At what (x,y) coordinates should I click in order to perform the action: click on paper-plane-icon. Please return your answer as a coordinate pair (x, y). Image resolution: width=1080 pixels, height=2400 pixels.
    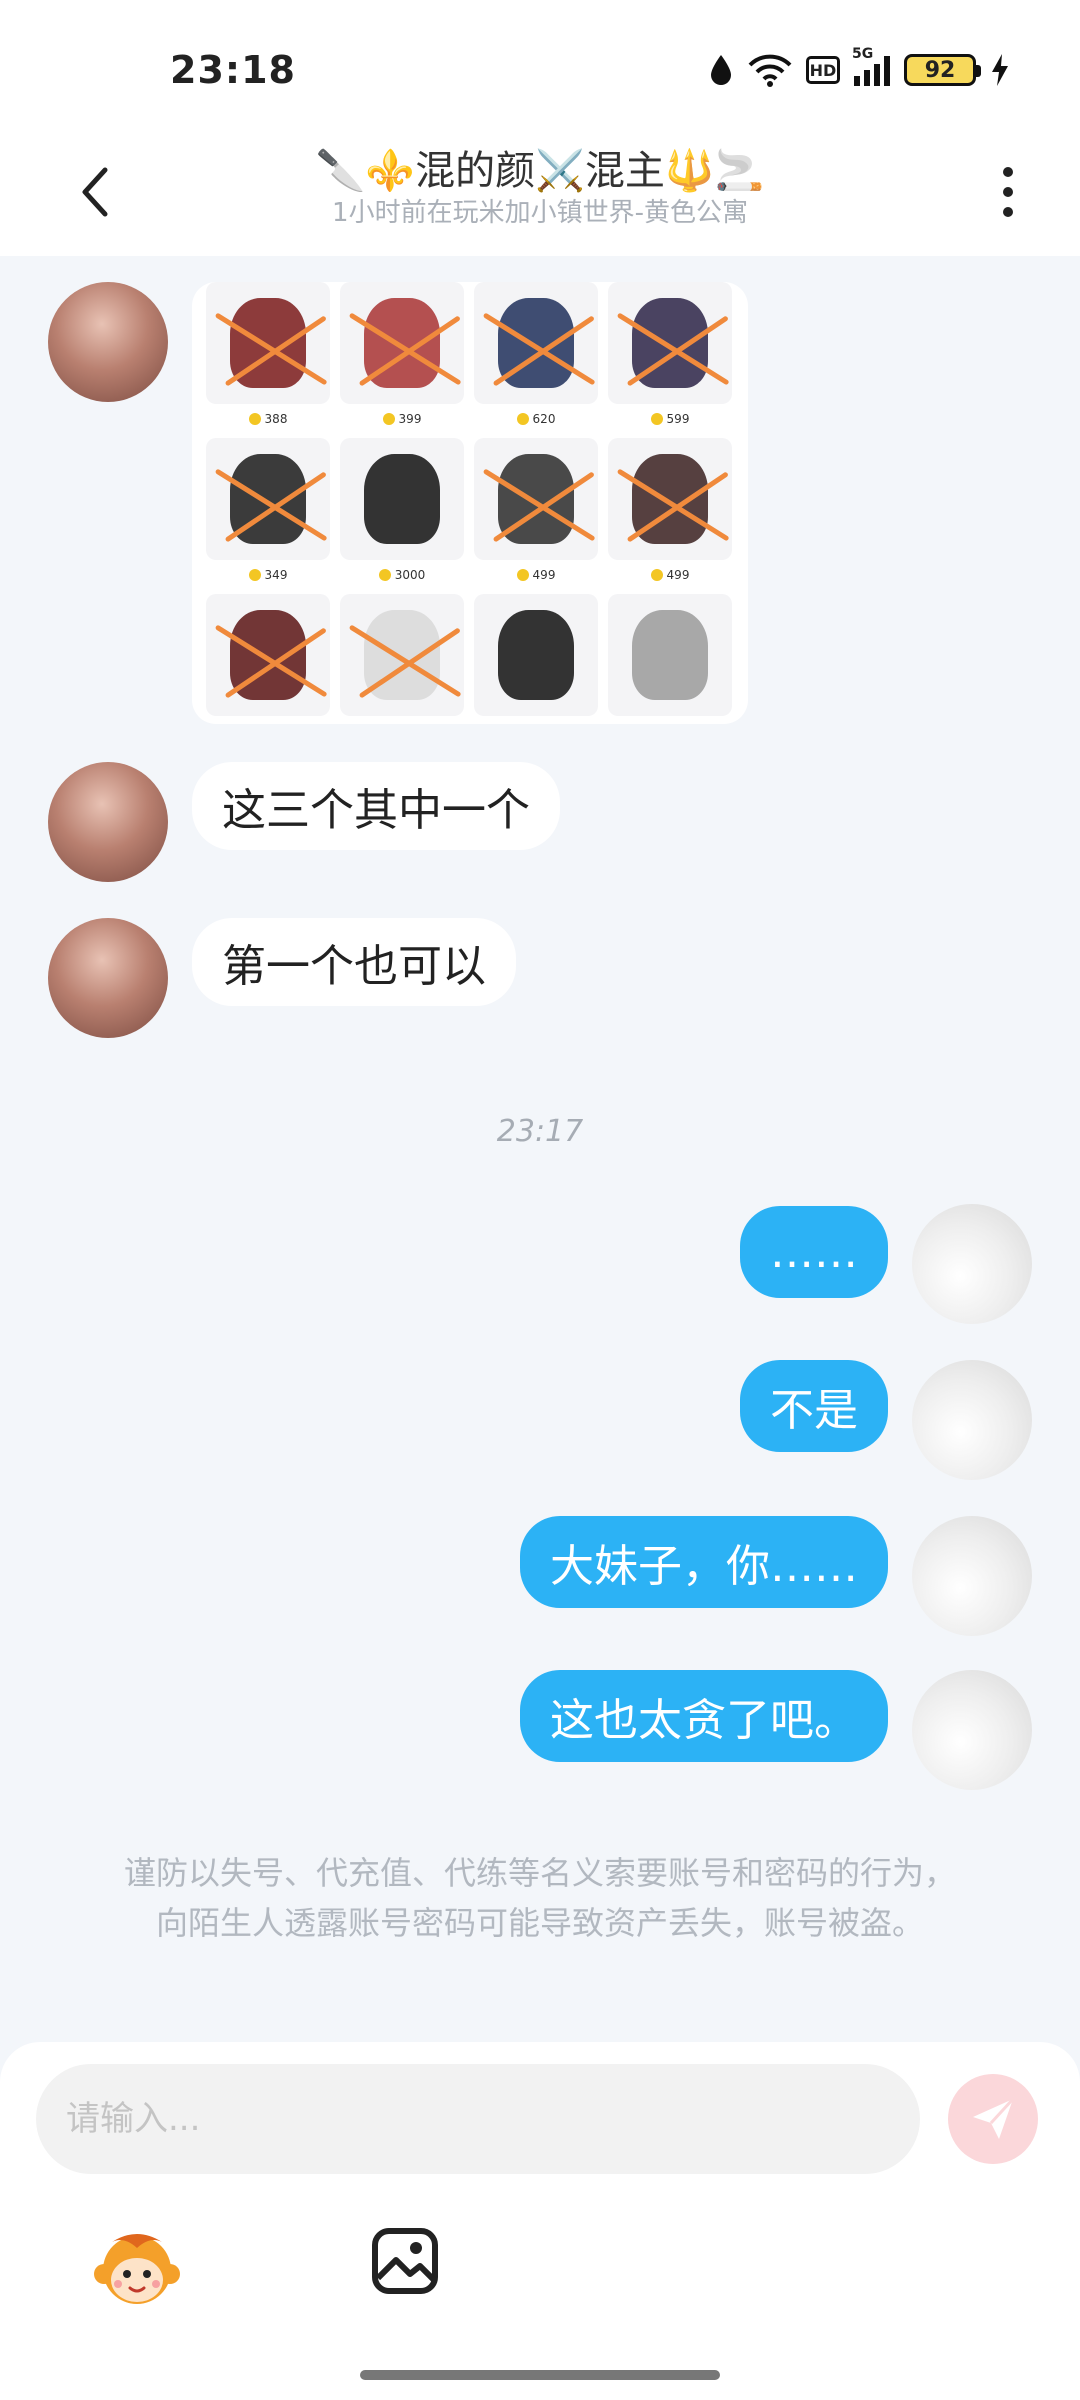
    Looking at the image, I should click on (994, 2118).